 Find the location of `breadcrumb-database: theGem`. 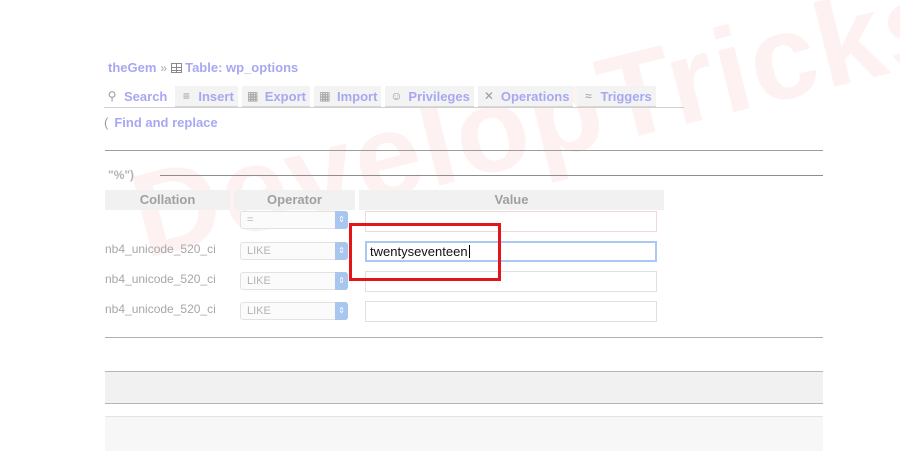

breadcrumb-database: theGem is located at coordinates (132, 67).